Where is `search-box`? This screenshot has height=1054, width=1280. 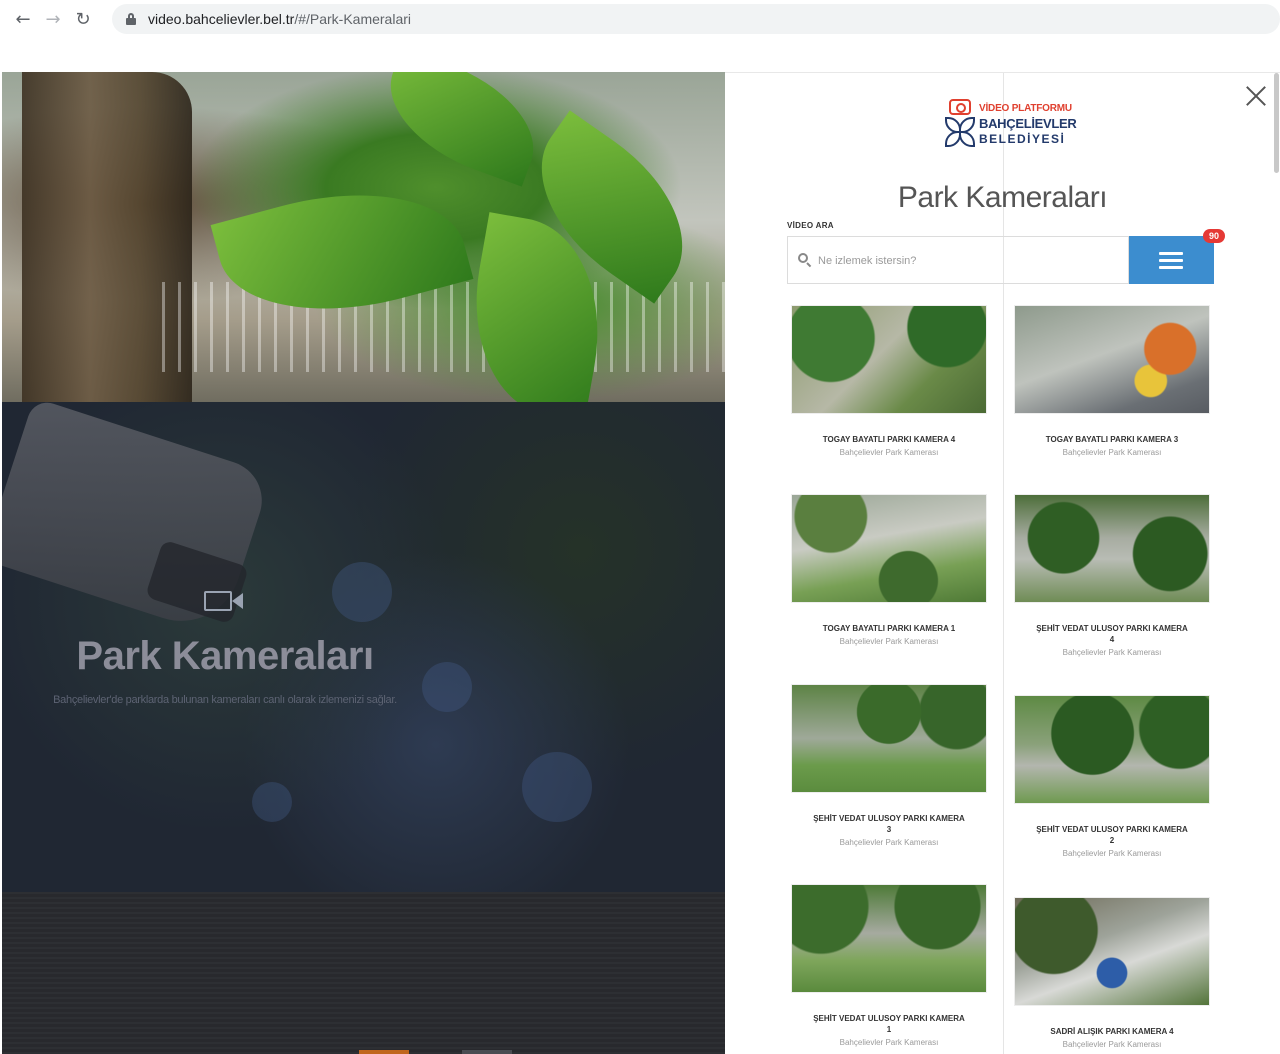 search-box is located at coordinates (958, 260).